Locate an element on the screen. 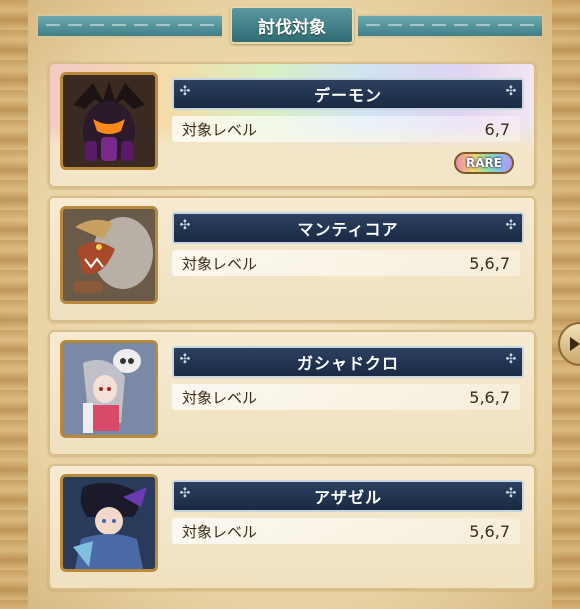  chevron-right-icon is located at coordinates (575, 344).